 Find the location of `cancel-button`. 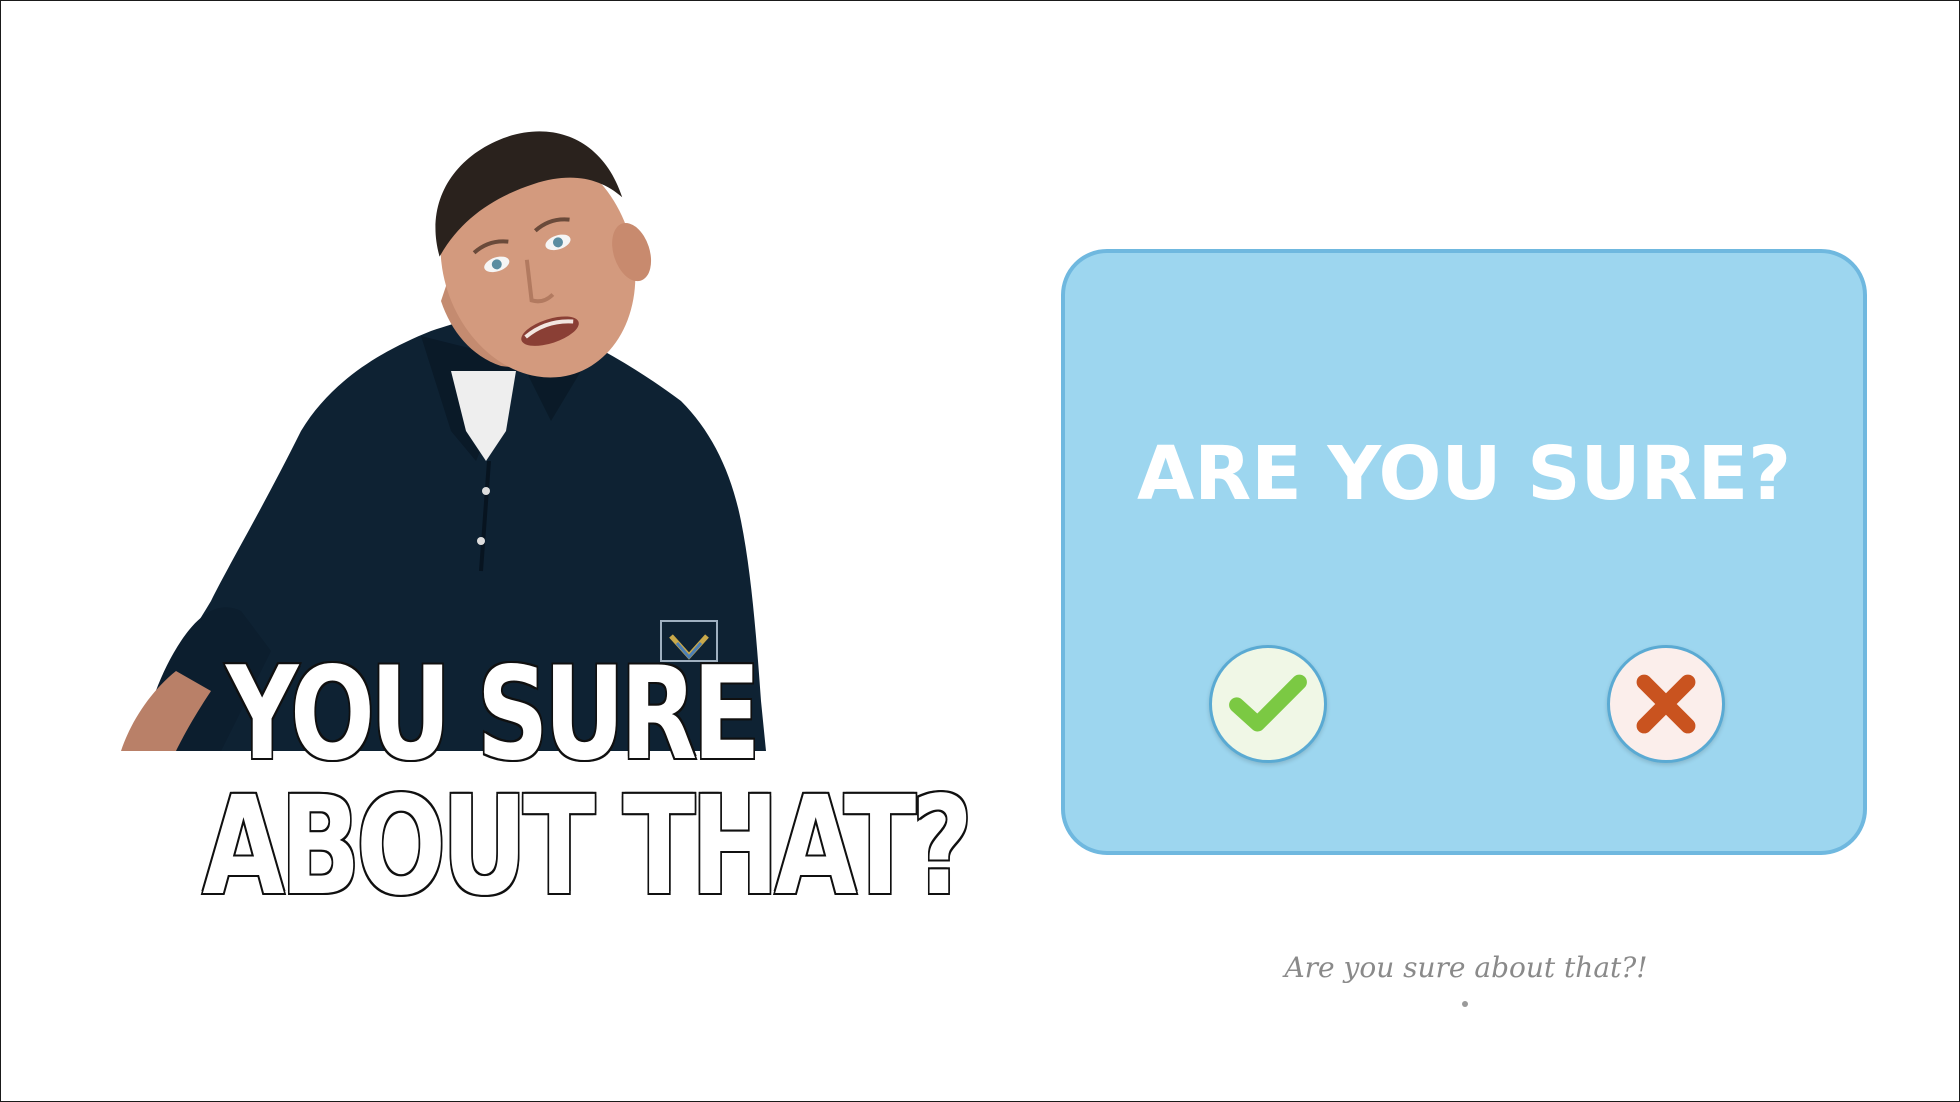

cancel-button is located at coordinates (1666, 704).